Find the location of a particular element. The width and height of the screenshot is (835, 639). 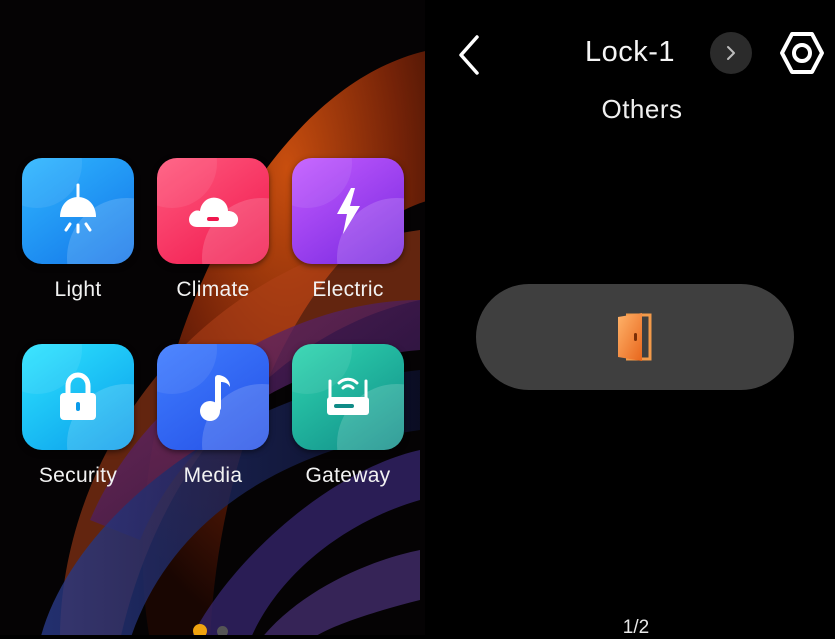

app-tile-electric is located at coordinates (348, 211).